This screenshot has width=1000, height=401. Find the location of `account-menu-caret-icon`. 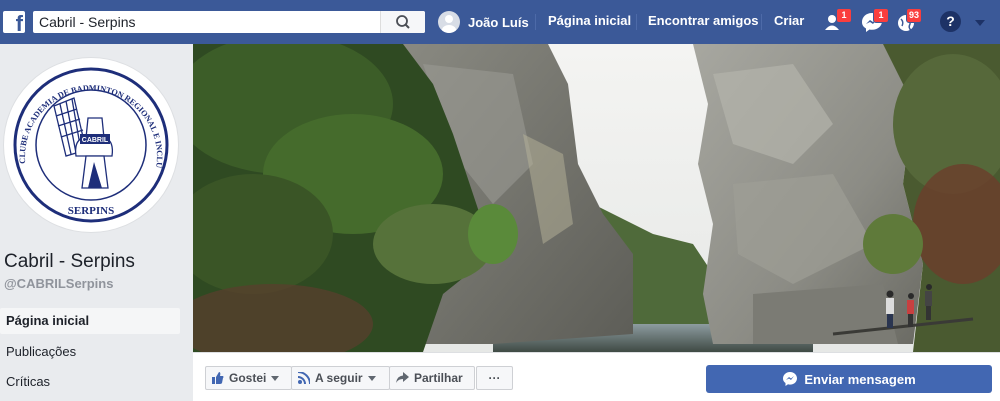

account-menu-caret-icon is located at coordinates (980, 23).